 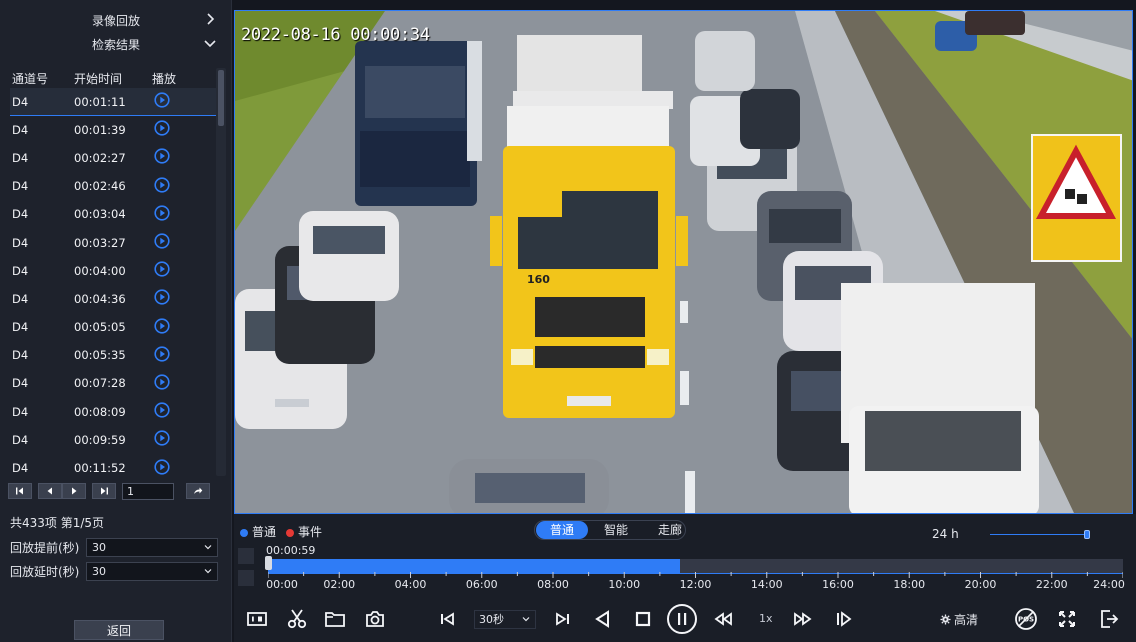 What do you see at coordinates (339, 584) in the screenshot?
I see `hour-label: 02:00` at bounding box center [339, 584].